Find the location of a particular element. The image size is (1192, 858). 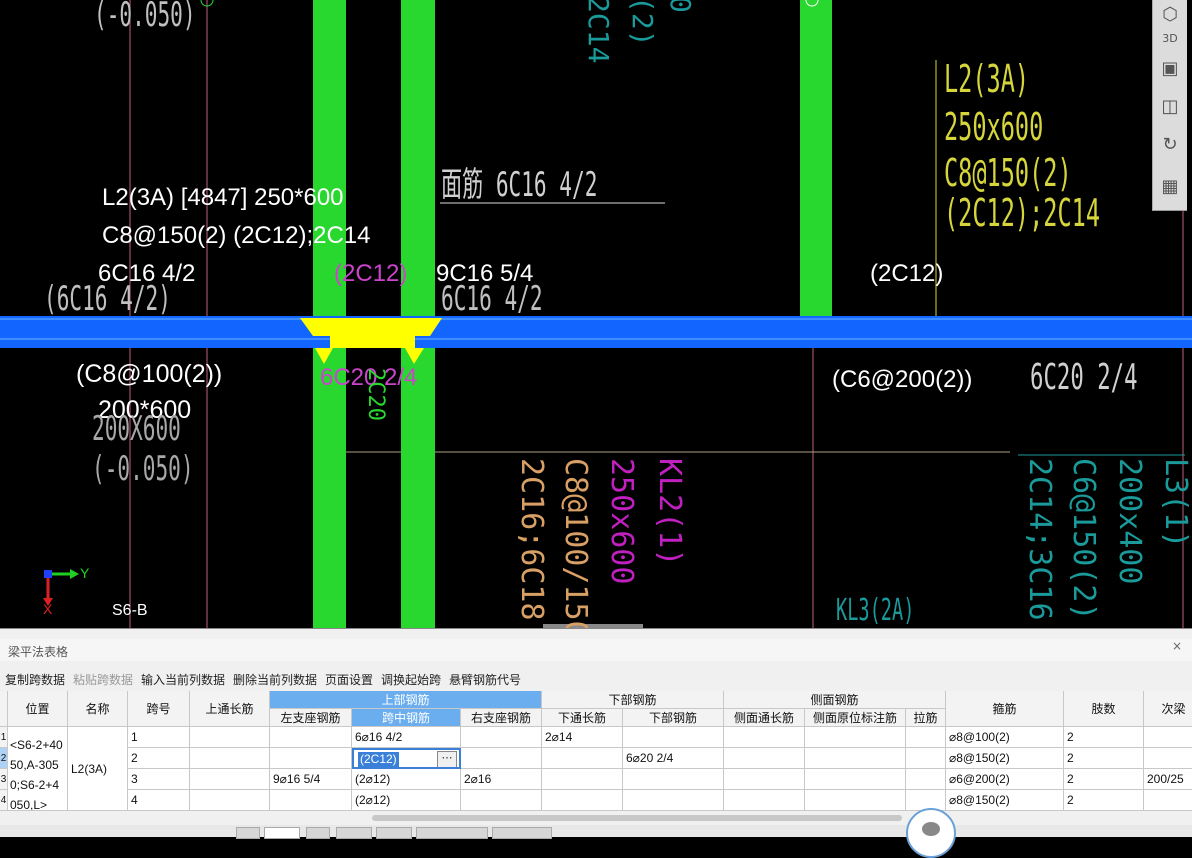

assistant-icon is located at coordinates (931, 833).